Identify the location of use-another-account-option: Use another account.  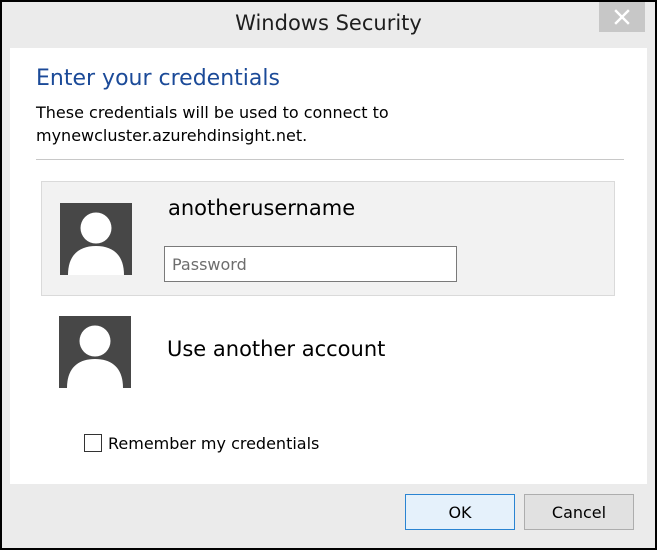
(328, 351).